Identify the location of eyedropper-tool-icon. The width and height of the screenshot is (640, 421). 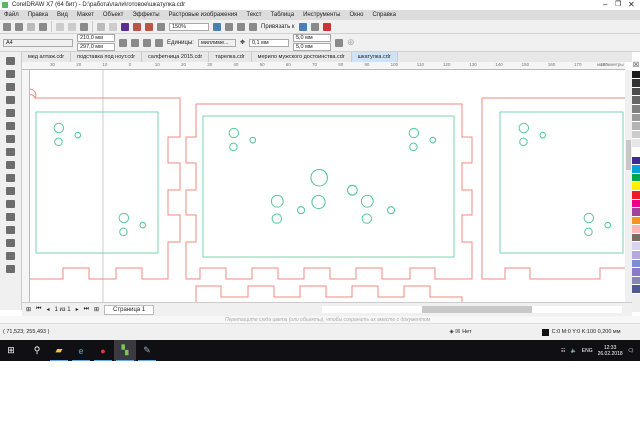
(10, 243).